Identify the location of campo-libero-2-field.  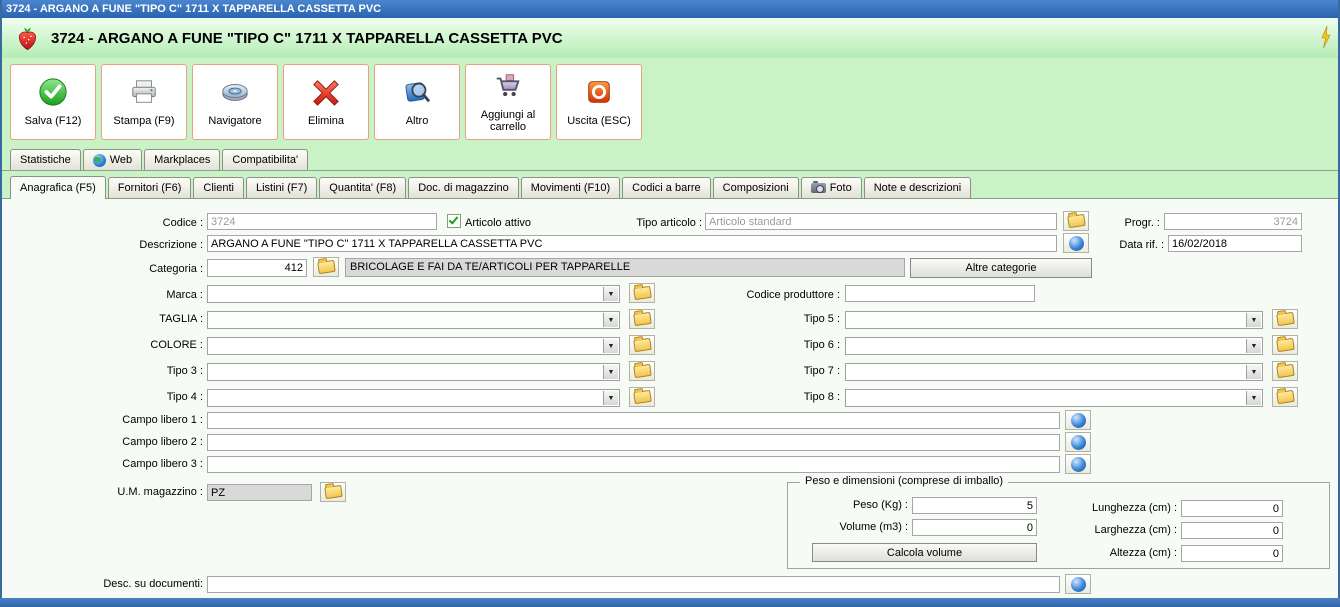
(633, 442).